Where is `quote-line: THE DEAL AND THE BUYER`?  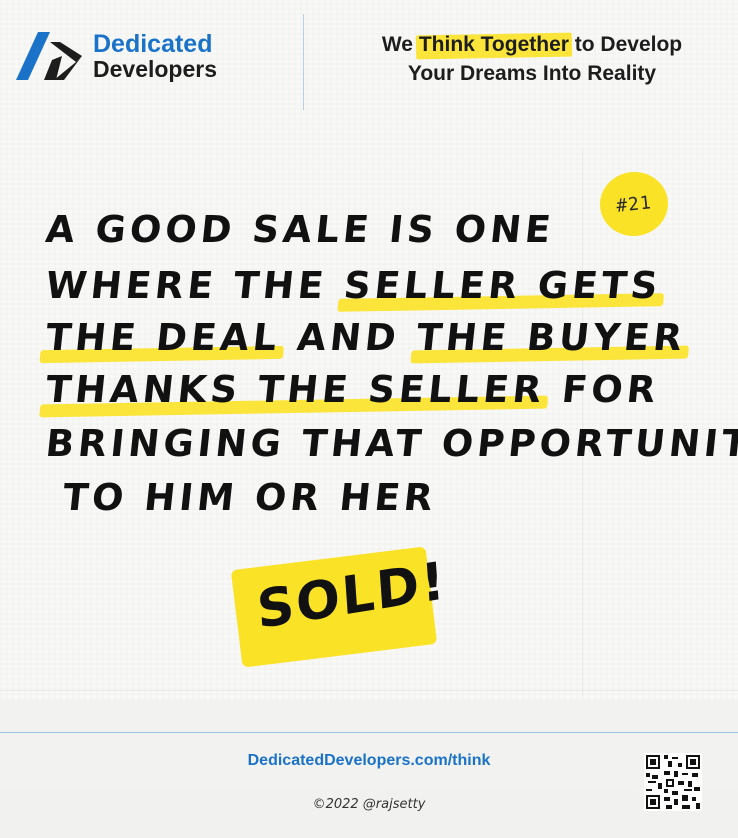 quote-line: THE DEAL AND THE BUYER is located at coordinates (366, 337).